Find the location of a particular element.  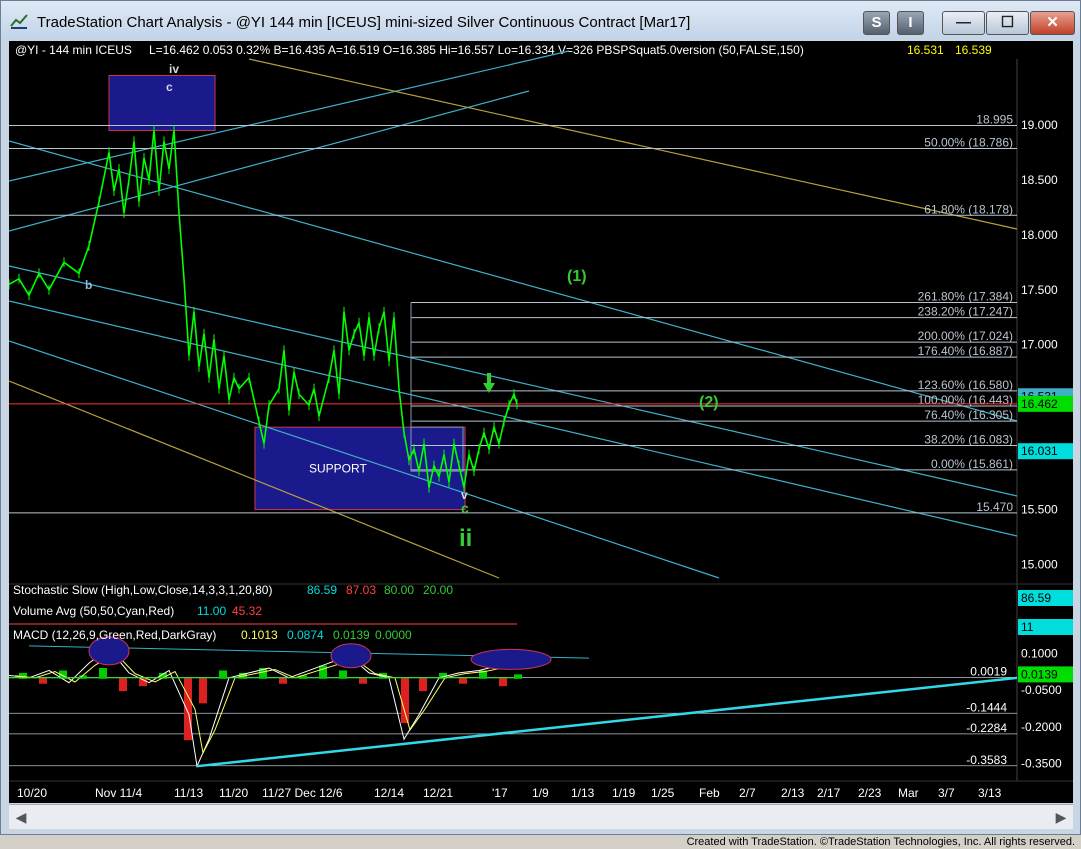

scroll-left-arrow-icon: ◀ is located at coordinates (21, 817).